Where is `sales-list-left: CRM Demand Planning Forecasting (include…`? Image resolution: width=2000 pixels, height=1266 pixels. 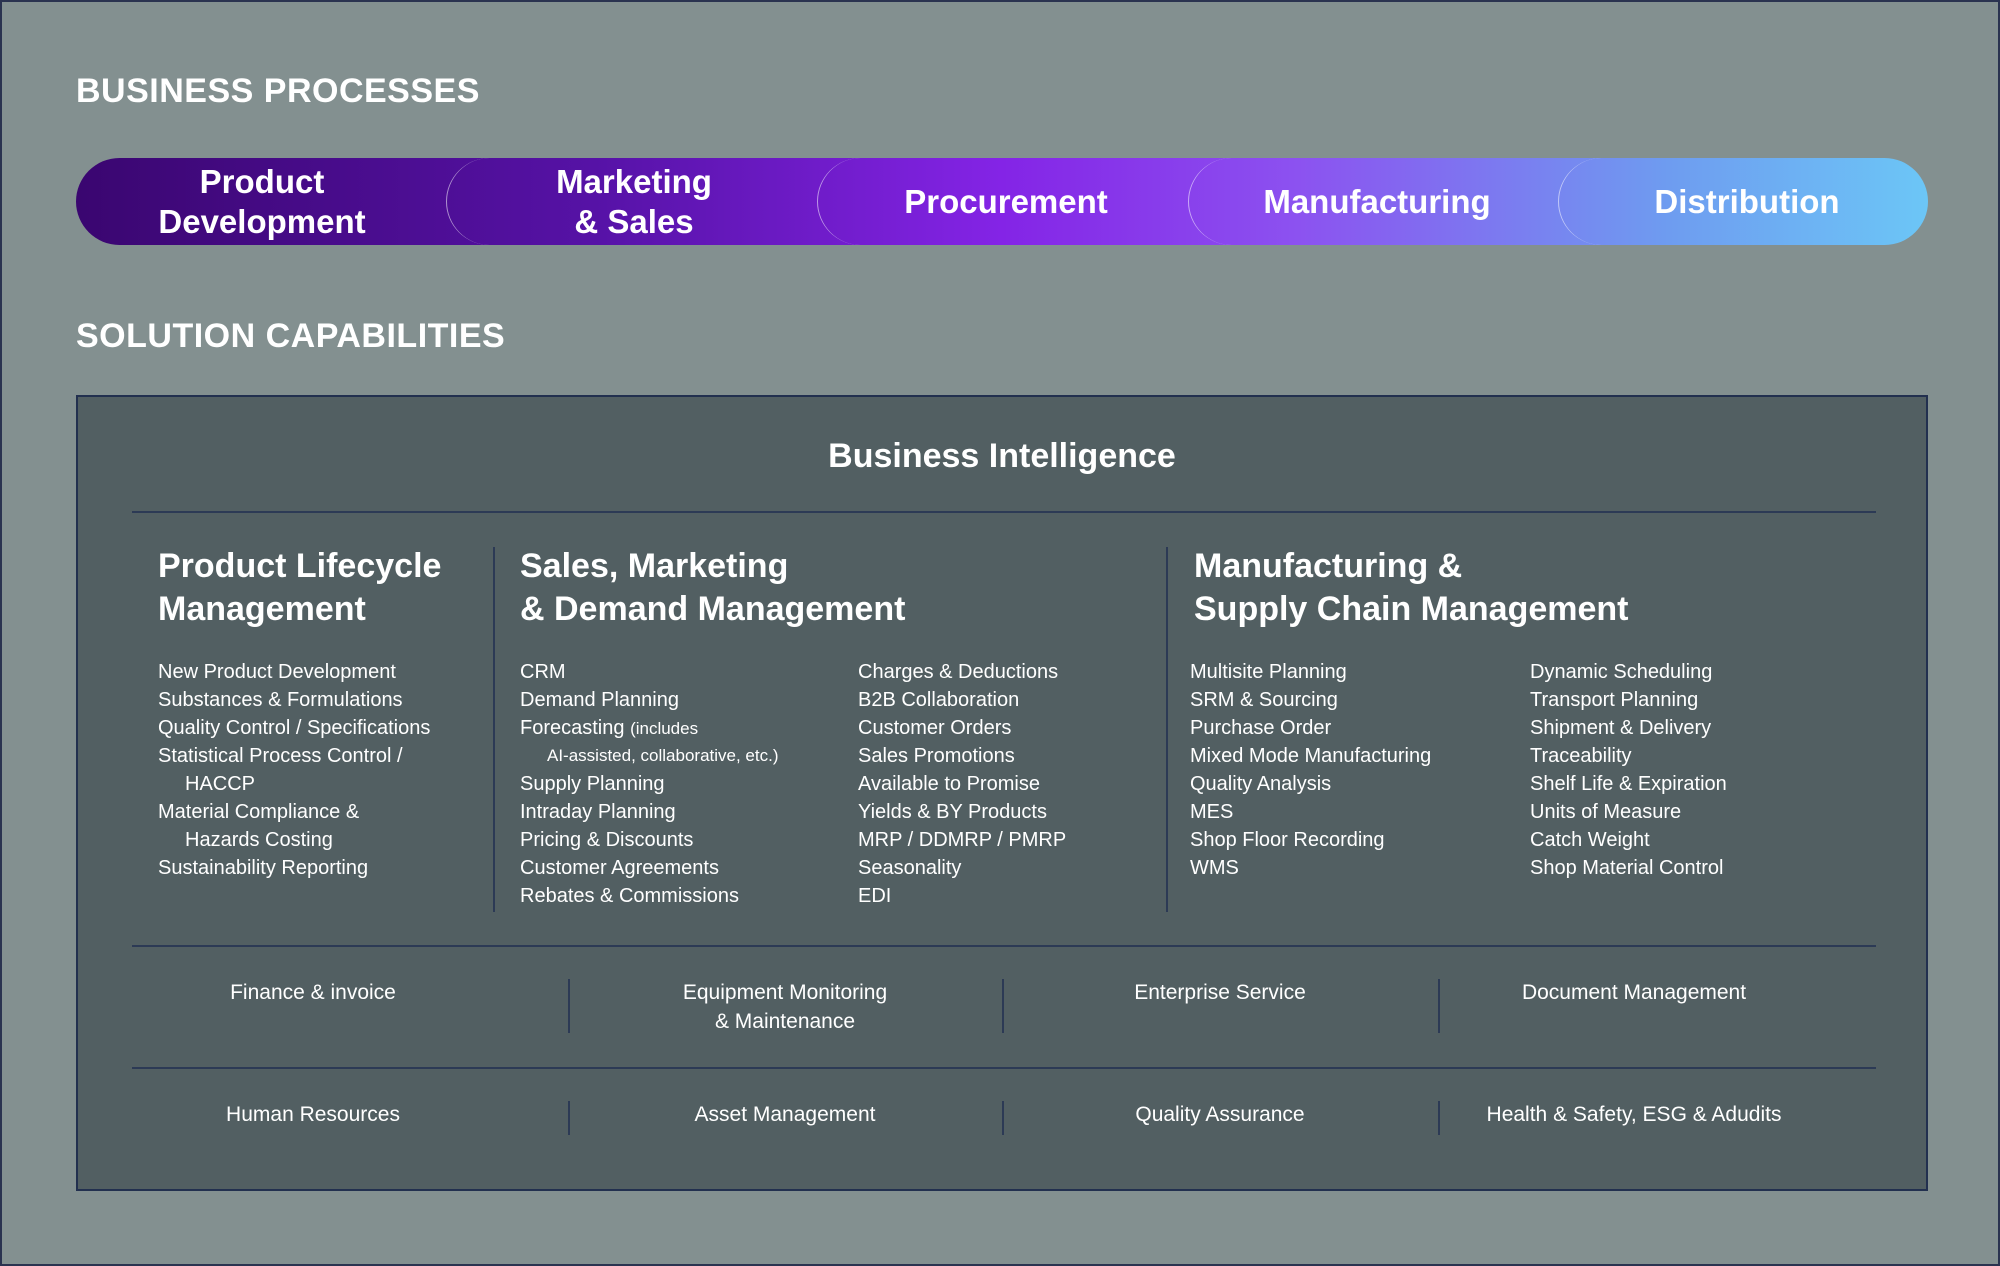
sales-list-left: CRM Demand Planning Forecasting (include… is located at coordinates (649, 784).